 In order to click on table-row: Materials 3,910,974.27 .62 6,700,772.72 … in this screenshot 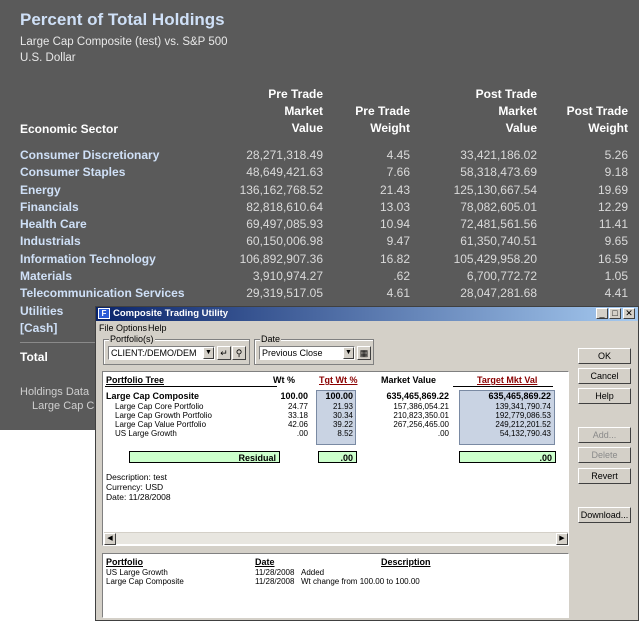, I will do `click(324, 276)`.